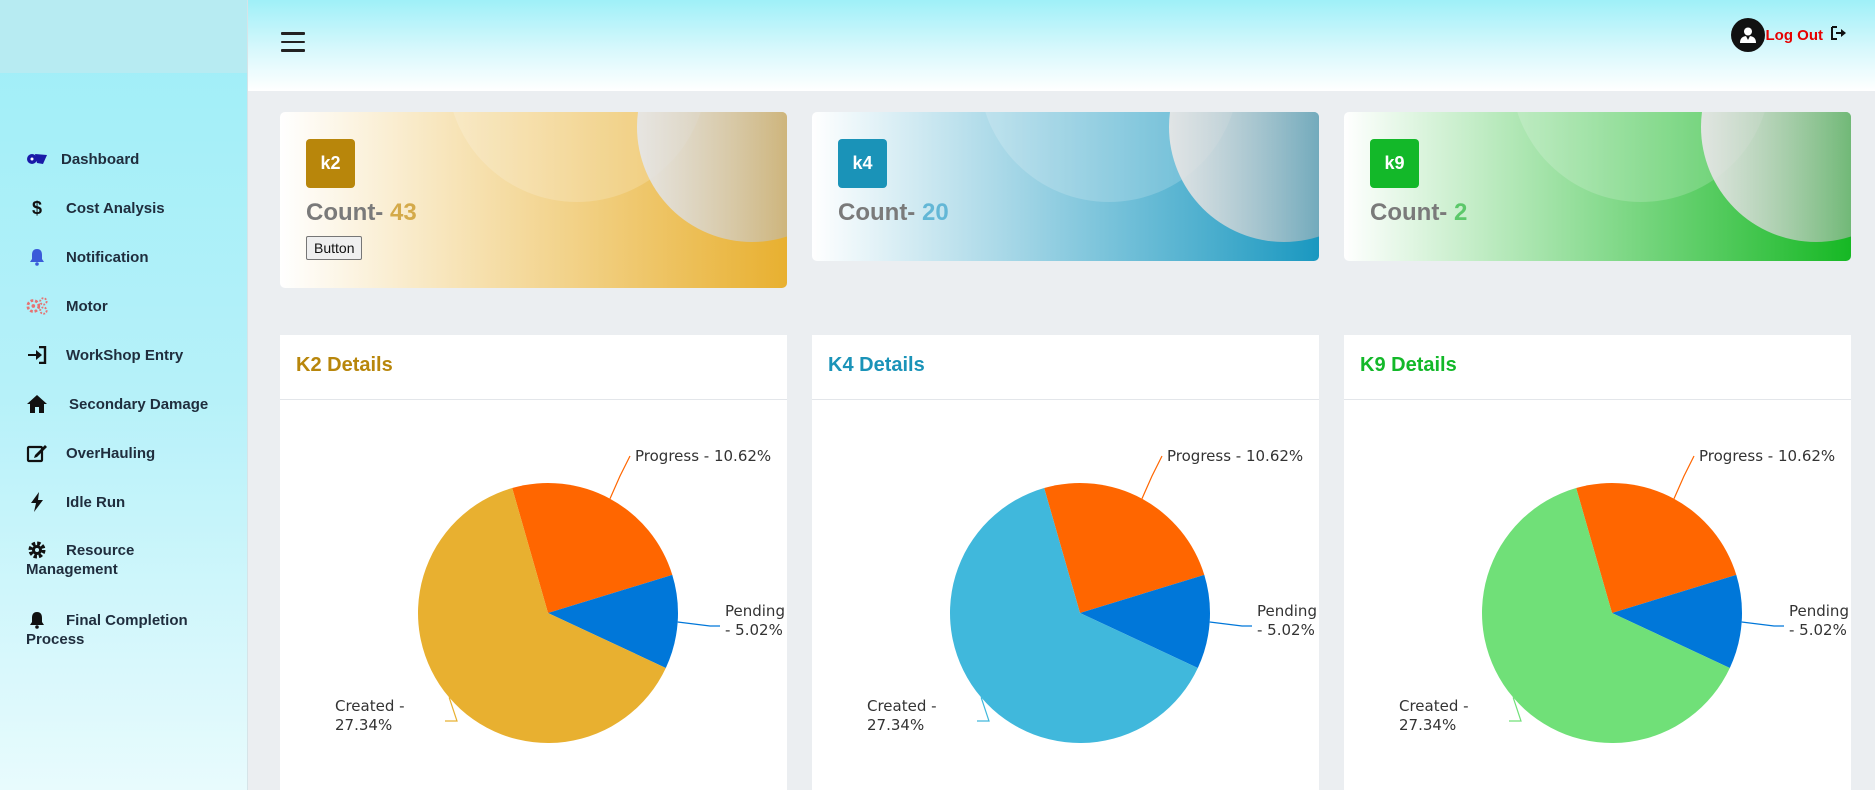 This screenshot has height=790, width=1875. Describe the element at coordinates (55, 639) in the screenshot. I see `sidebar-item-label-line2: Process` at that location.